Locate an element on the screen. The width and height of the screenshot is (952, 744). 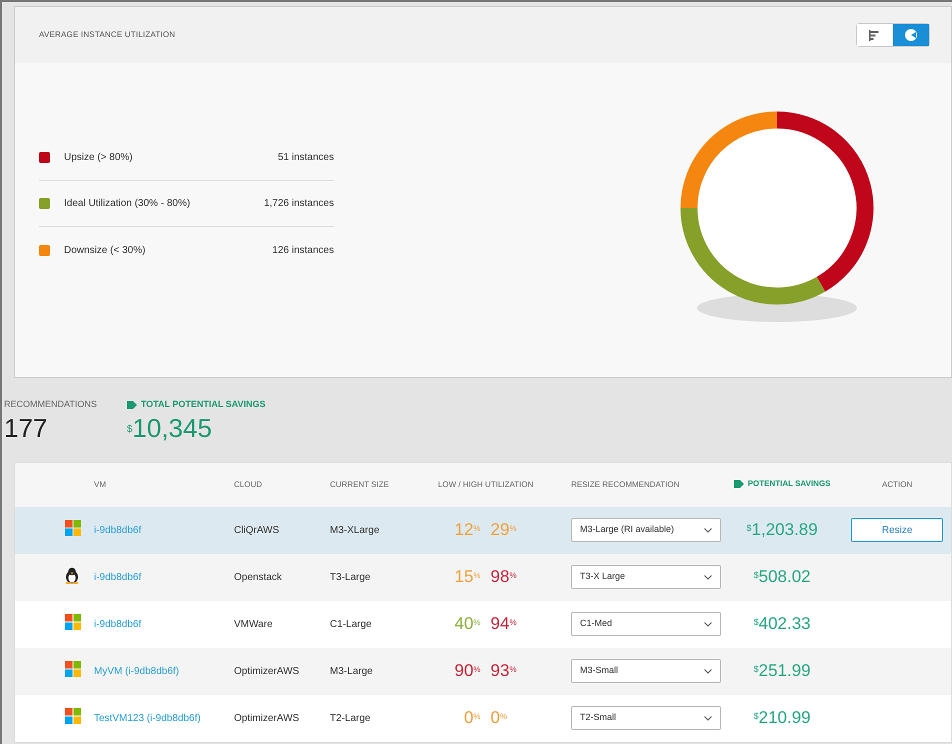
cloud-cell: Openstack is located at coordinates (258, 577).